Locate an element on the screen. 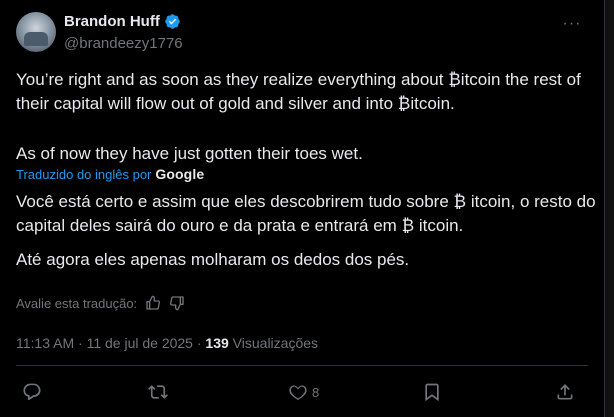  scrollbar is located at coordinates (609, 208).